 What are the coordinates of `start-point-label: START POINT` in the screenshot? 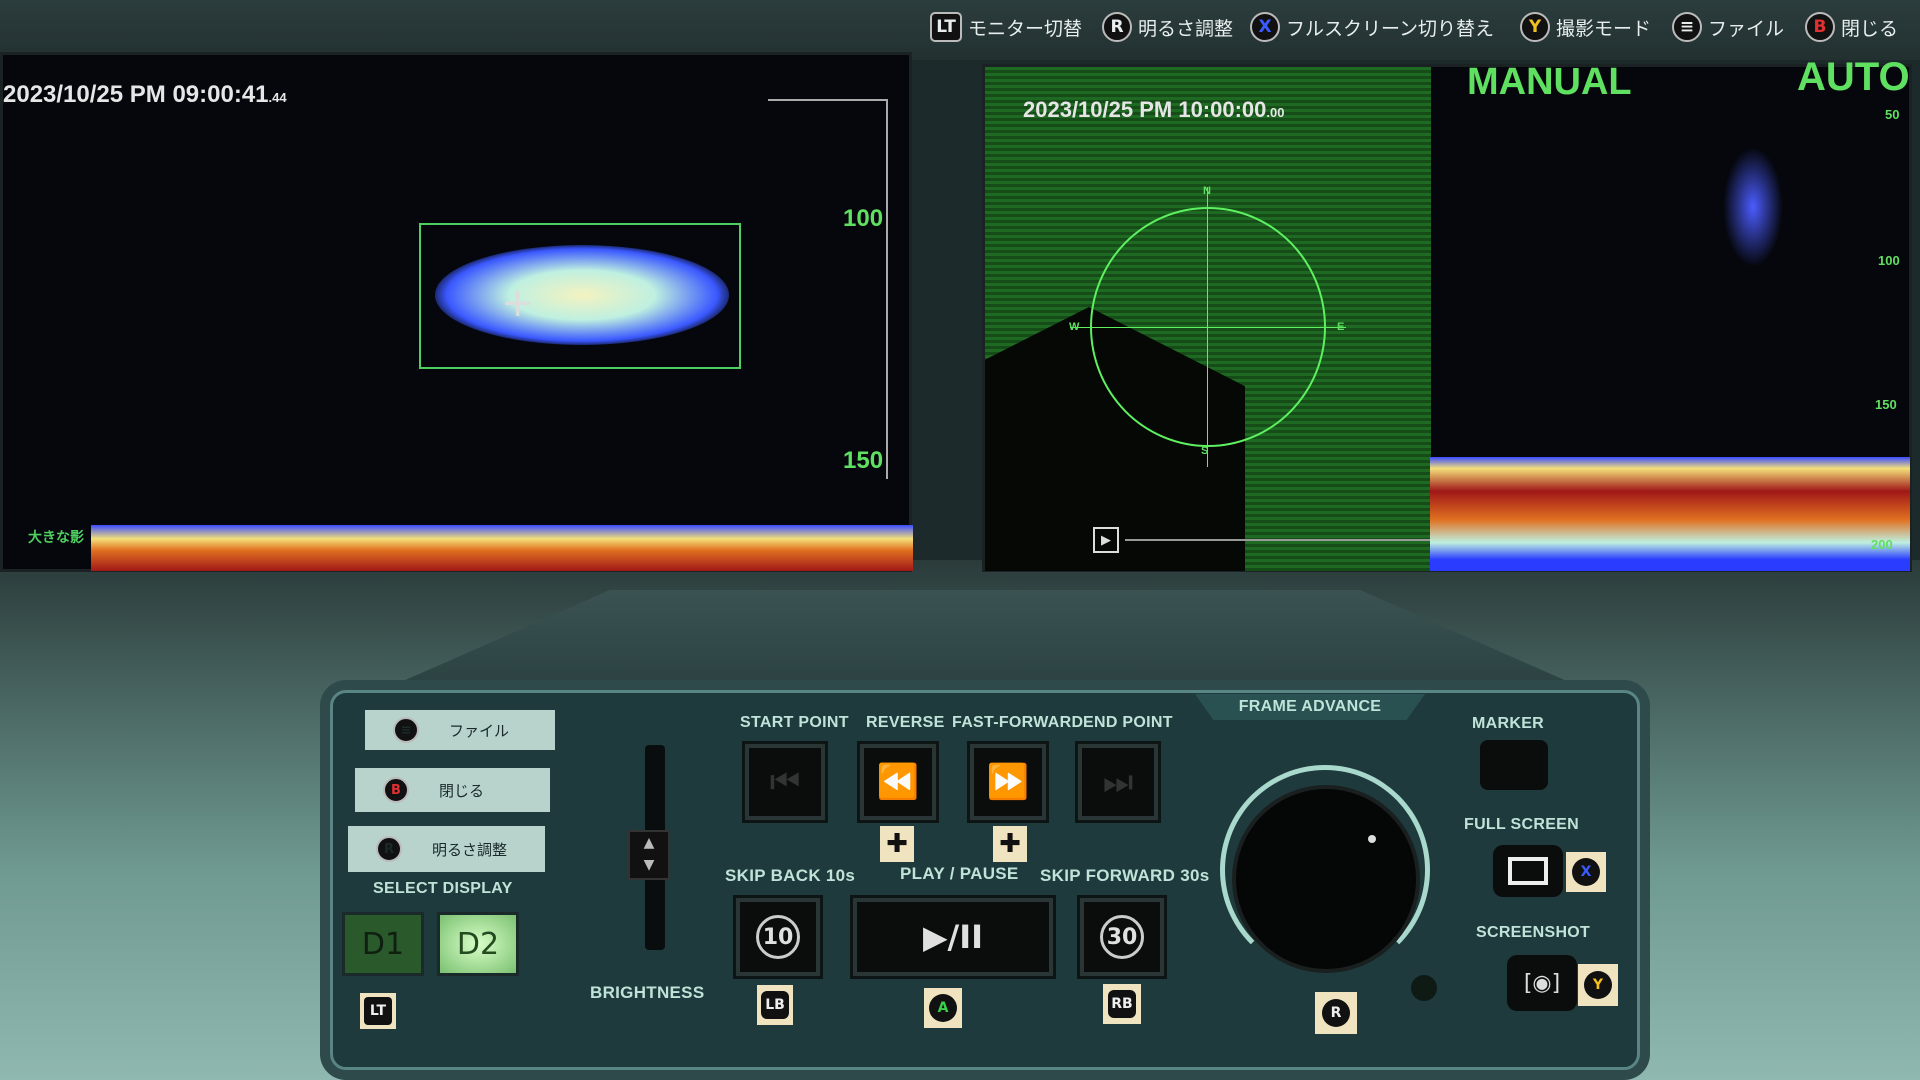 It's located at (794, 722).